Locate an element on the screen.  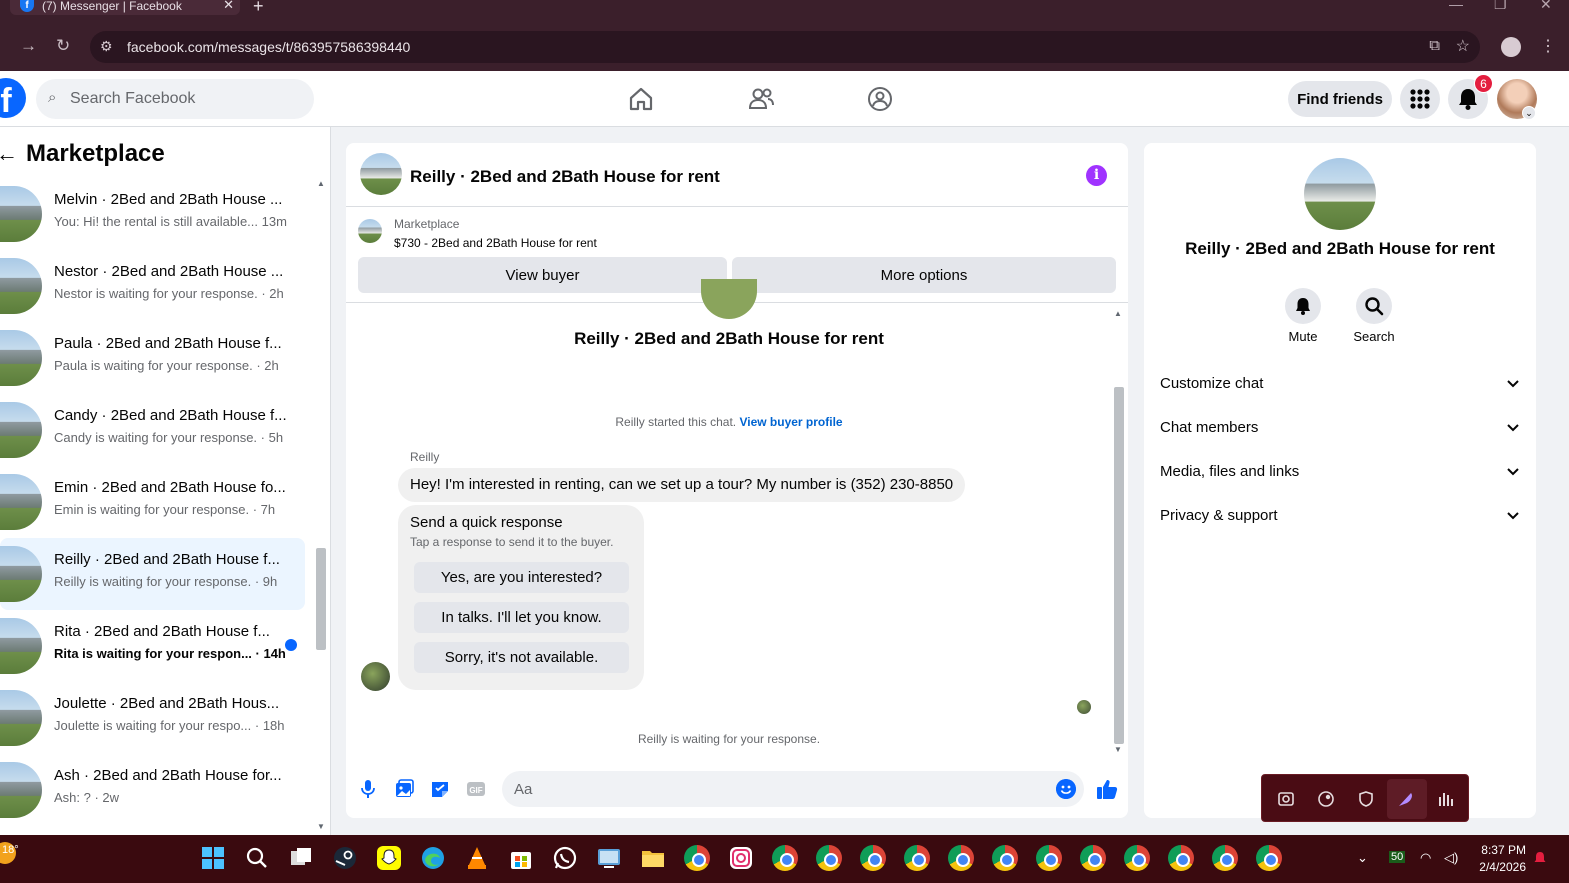
details-avatar is located at coordinates (1340, 194).